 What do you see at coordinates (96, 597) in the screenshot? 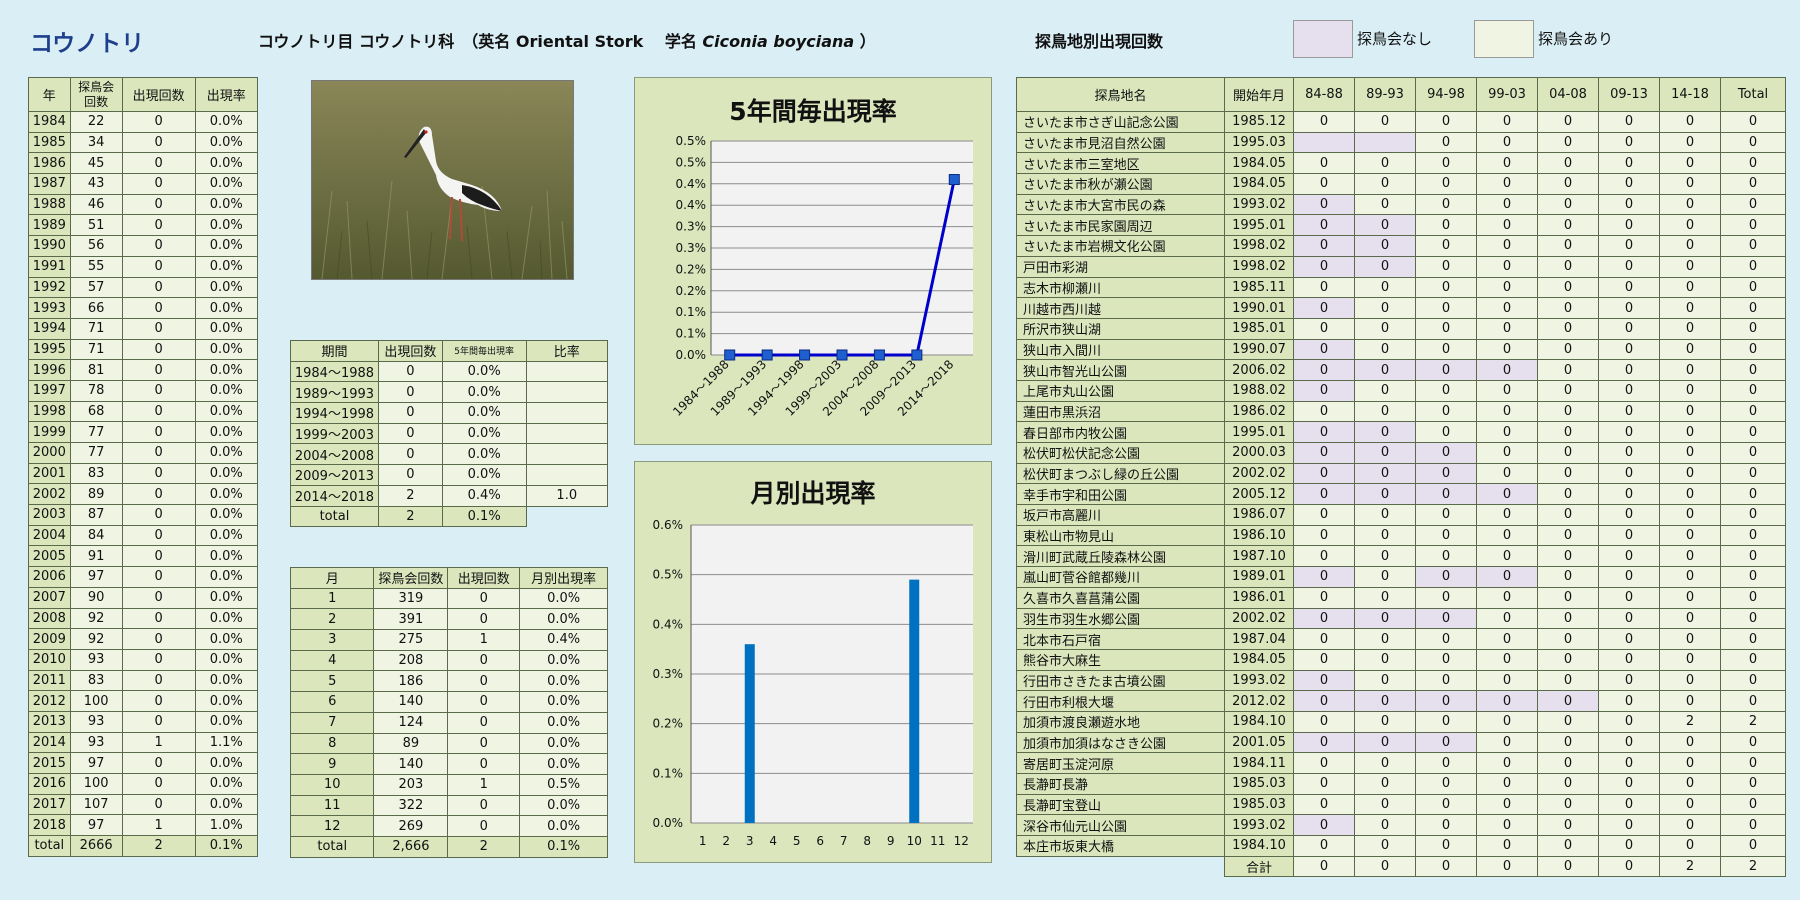
I see `table-cell: 90` at bounding box center [96, 597].